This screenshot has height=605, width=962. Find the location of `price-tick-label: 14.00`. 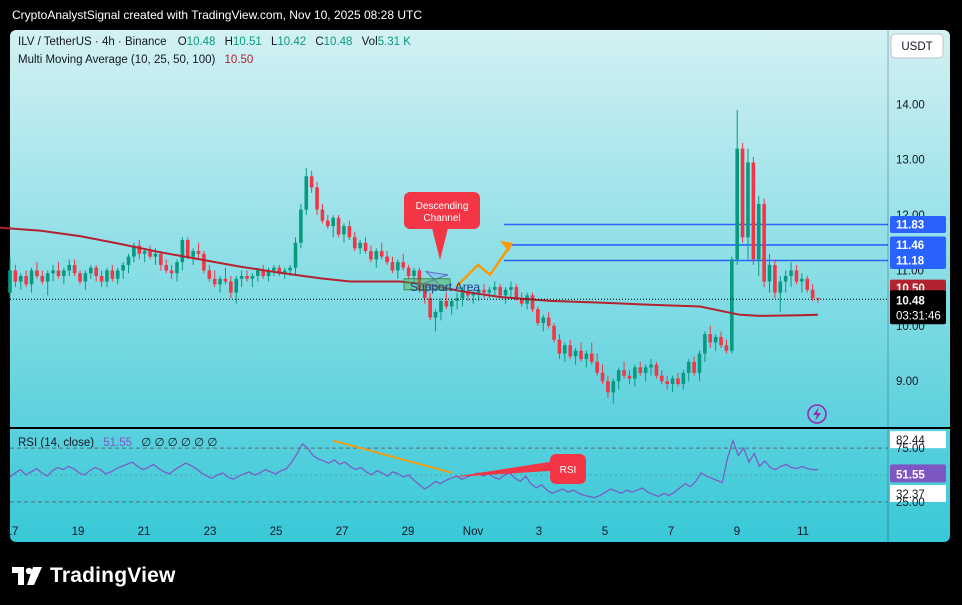

price-tick-label: 14.00 is located at coordinates (910, 105).